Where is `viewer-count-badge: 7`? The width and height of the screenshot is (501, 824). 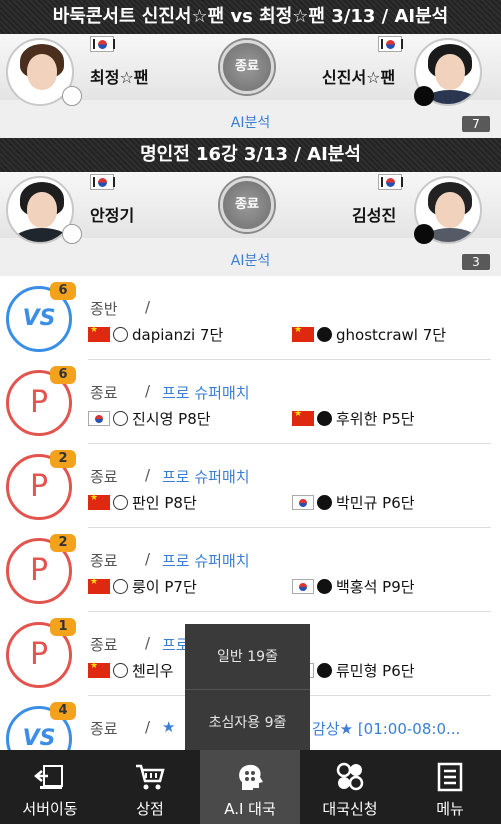
viewer-count-badge: 7 is located at coordinates (476, 124).